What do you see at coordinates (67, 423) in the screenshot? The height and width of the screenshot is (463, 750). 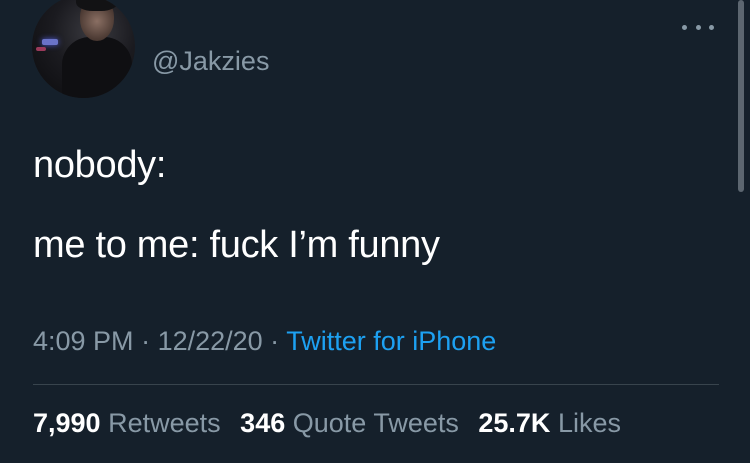 I see `retweets-count: 7,990` at bounding box center [67, 423].